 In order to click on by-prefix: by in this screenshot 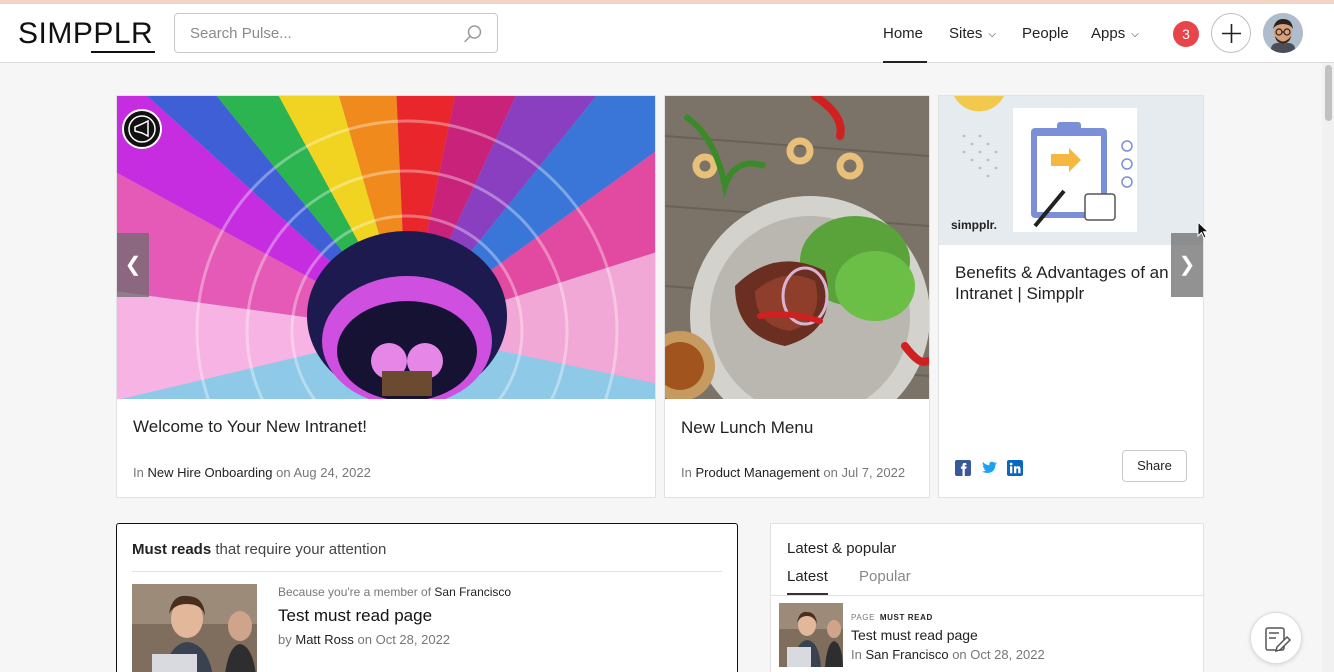, I will do `click(285, 639)`.